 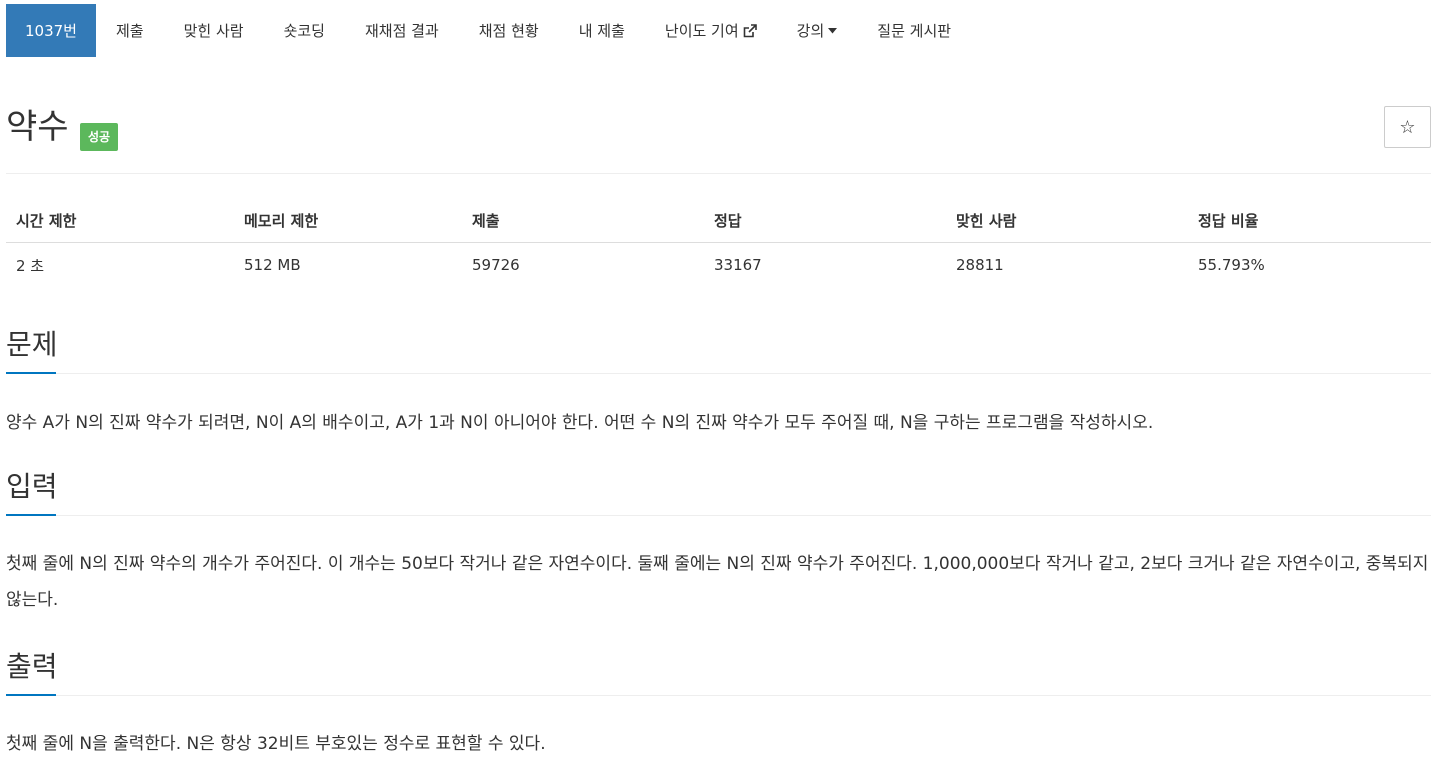 I want to click on table-header-row: 시간 제한 메모리 제한 제출 정답 맞힌 사람 정답 비율, so click(x=718, y=220).